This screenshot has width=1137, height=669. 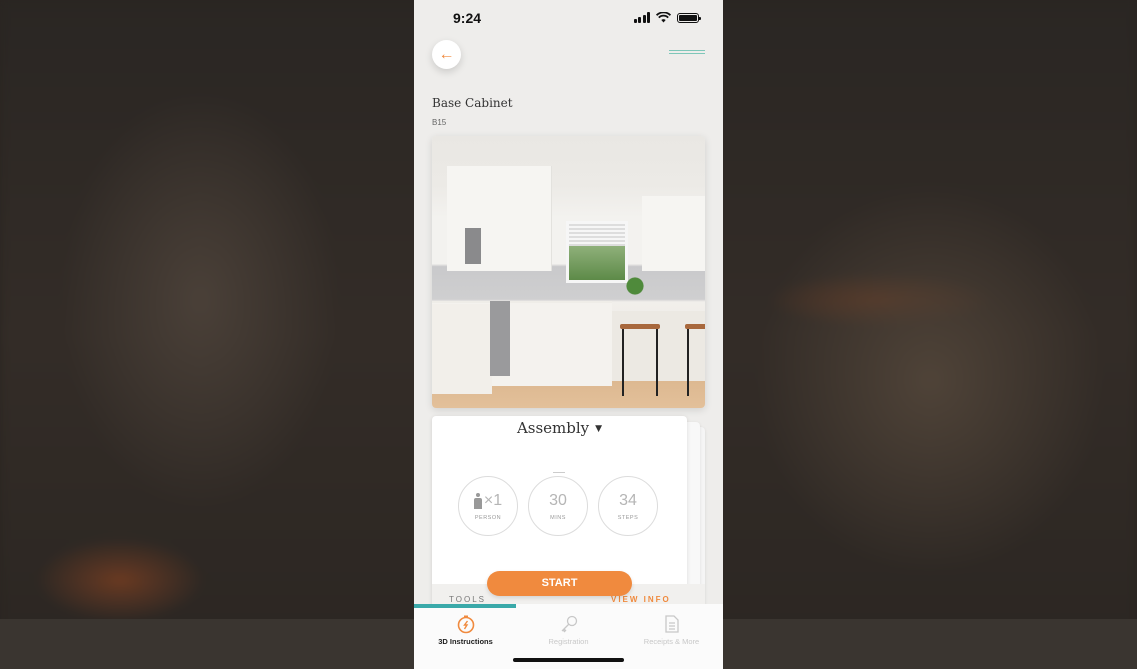 I want to click on tab-receipts: Receipts & More, so click(x=671, y=630).